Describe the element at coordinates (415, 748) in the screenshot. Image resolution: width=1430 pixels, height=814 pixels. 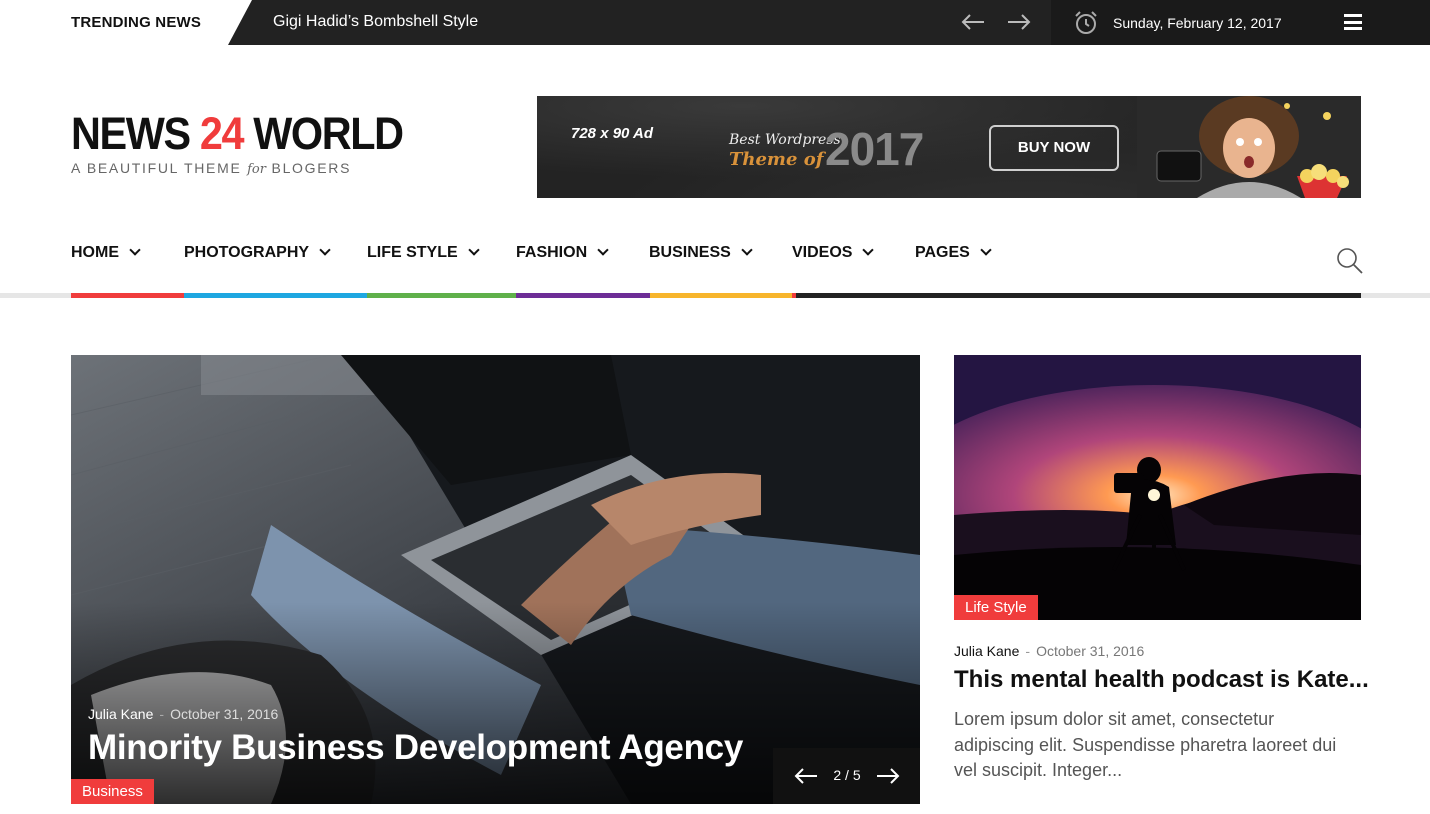
I see `featured-title: Minority Business Development Agency` at that location.